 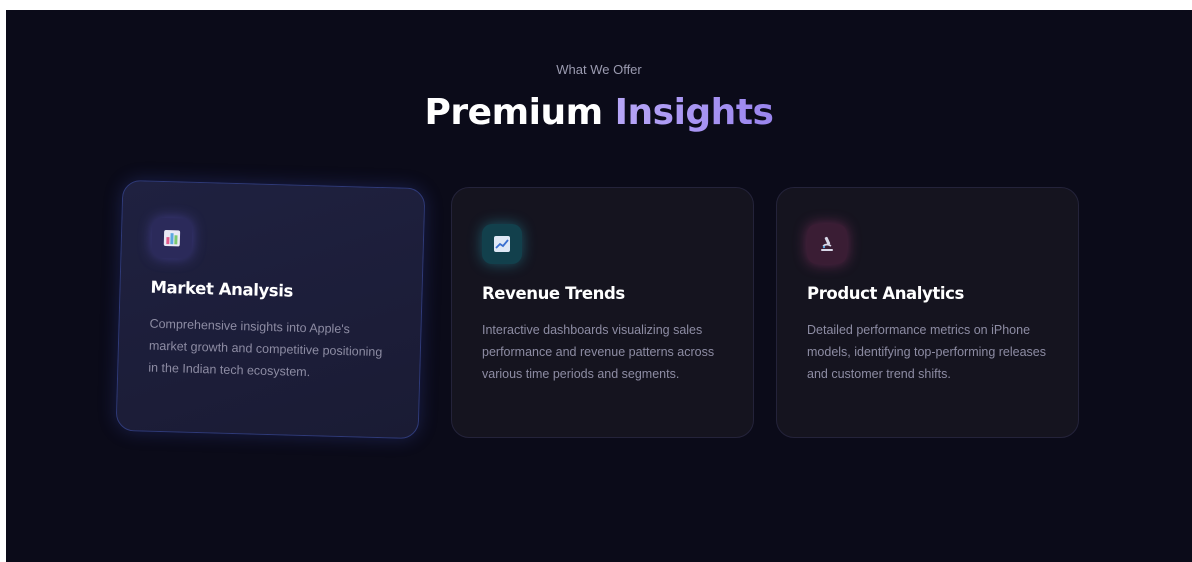 What do you see at coordinates (514, 112) in the screenshot?
I see `section-title-main: Premium` at bounding box center [514, 112].